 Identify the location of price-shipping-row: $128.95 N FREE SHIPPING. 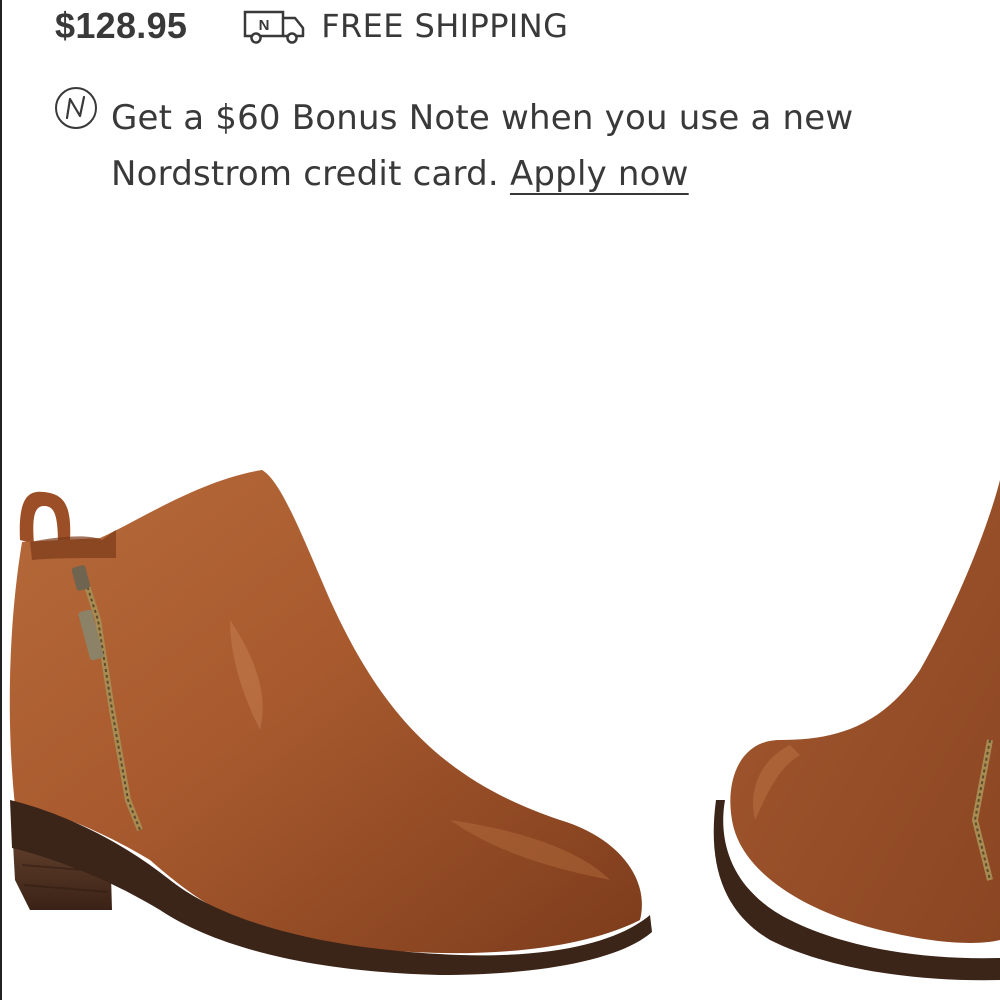
(311, 26).